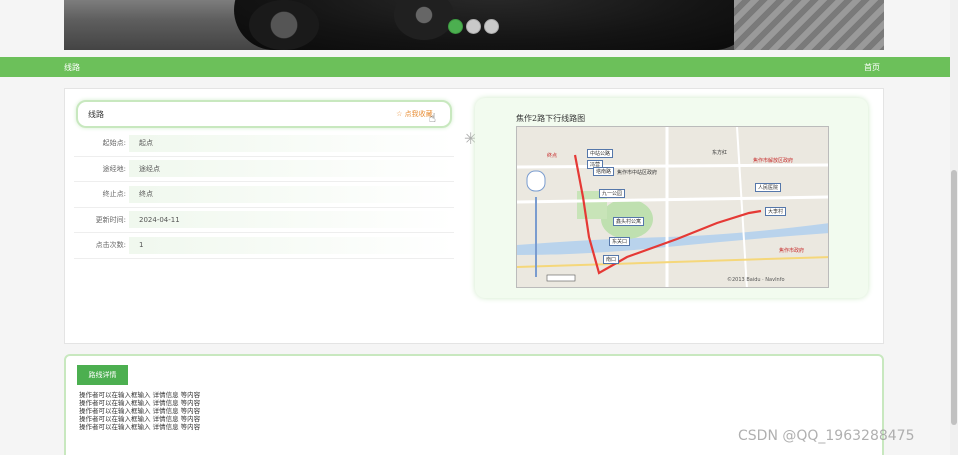 The height and width of the screenshot is (455, 958). I want to click on tab-route-detail: 路线详情, so click(102, 375).